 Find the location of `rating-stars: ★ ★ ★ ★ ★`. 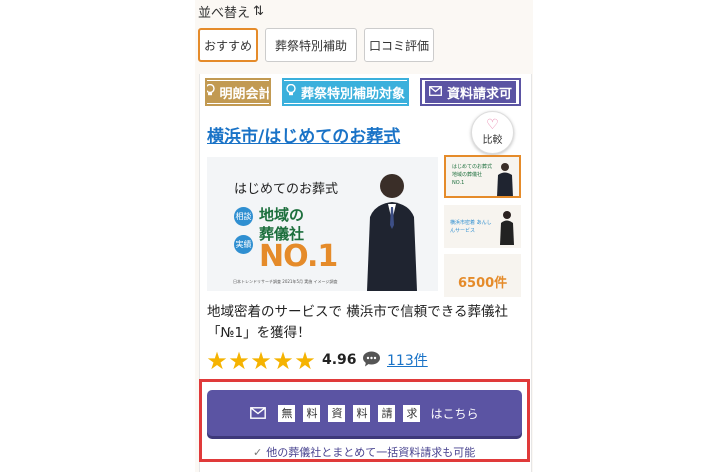

rating-stars: ★ ★ ★ ★ ★ is located at coordinates (261, 361).